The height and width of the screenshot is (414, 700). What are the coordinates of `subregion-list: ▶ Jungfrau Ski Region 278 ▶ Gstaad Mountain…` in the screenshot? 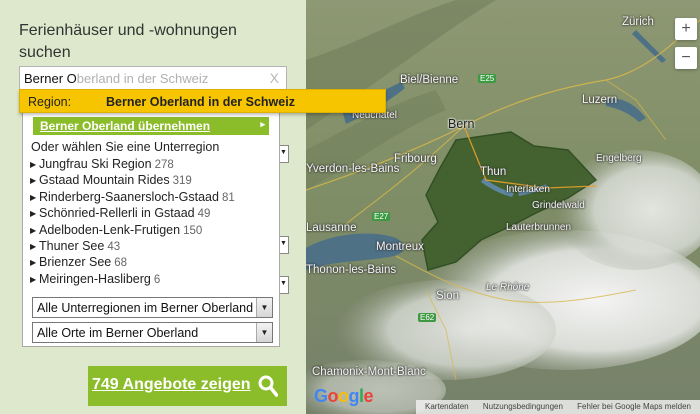 It's located at (152, 221).